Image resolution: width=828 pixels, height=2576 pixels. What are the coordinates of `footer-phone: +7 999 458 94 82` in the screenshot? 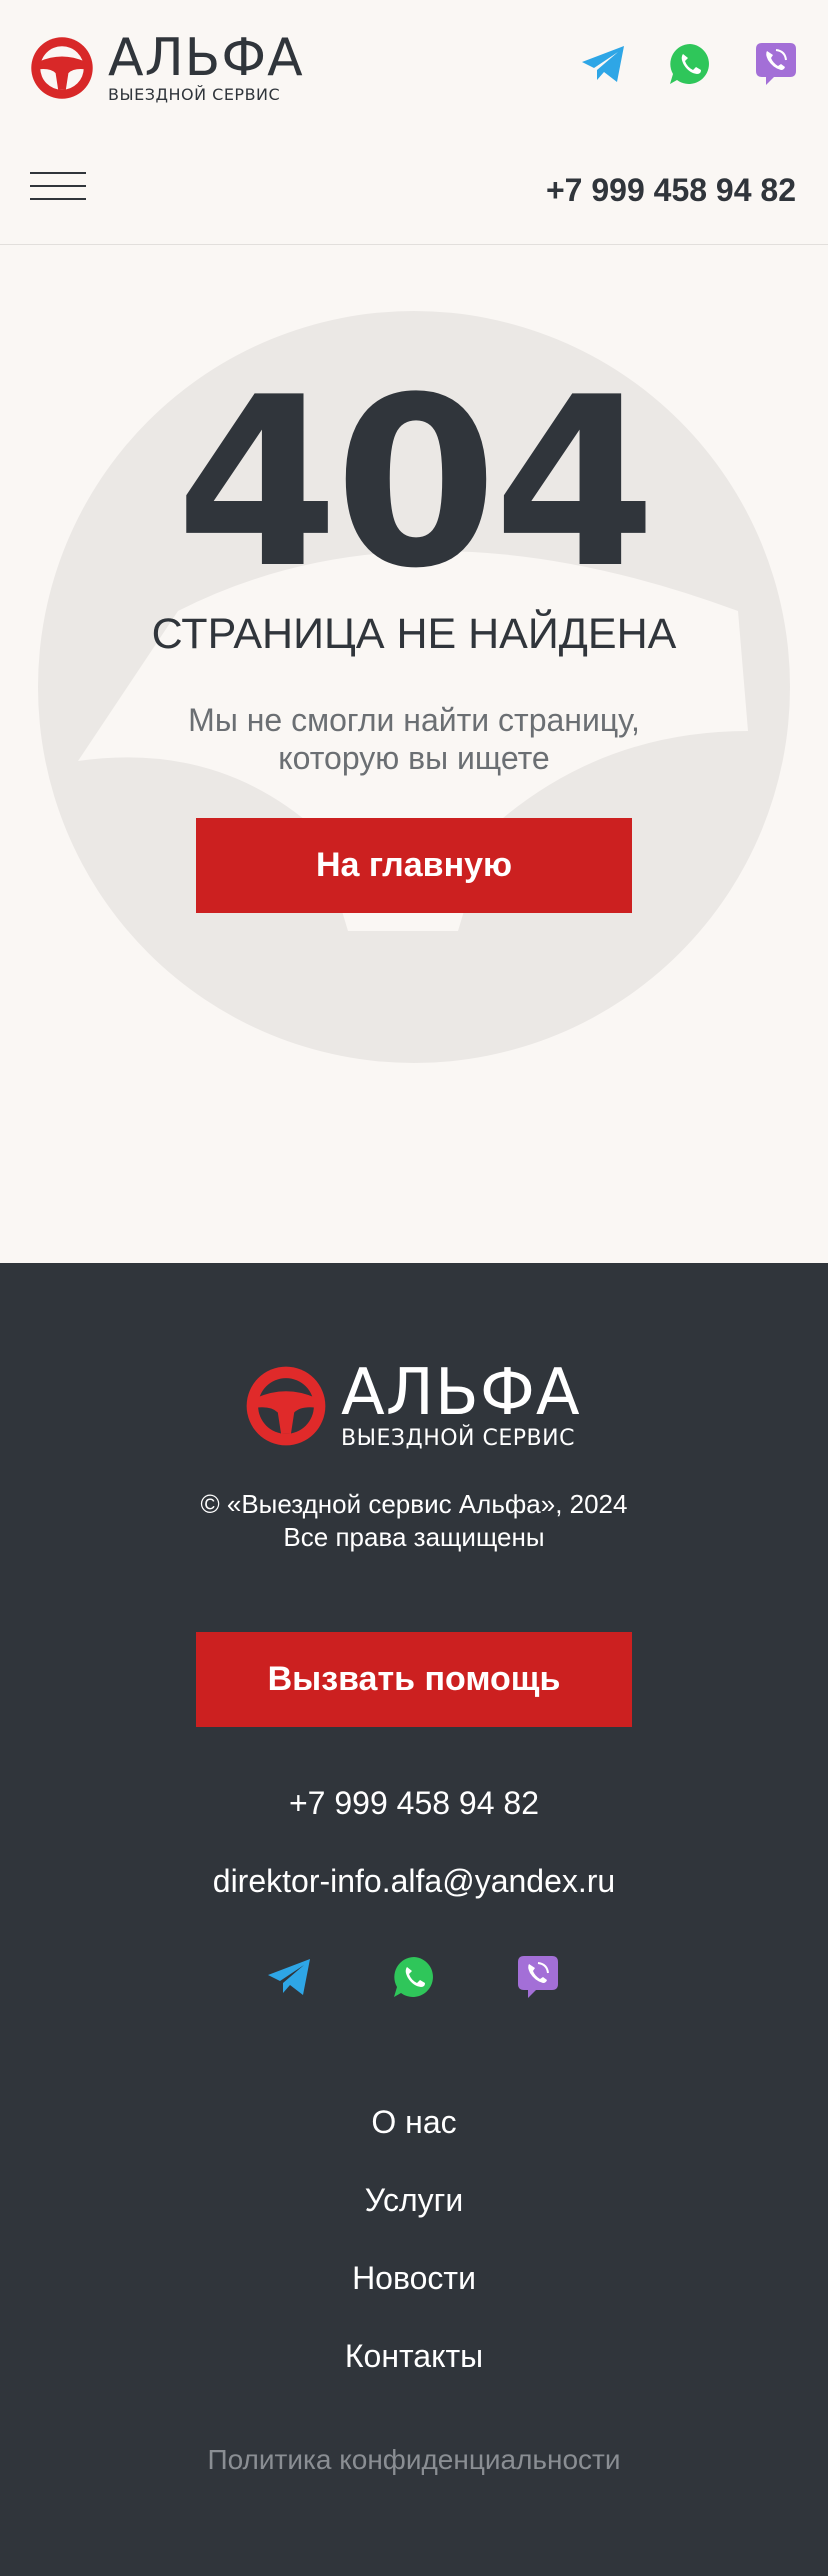 It's located at (414, 1803).